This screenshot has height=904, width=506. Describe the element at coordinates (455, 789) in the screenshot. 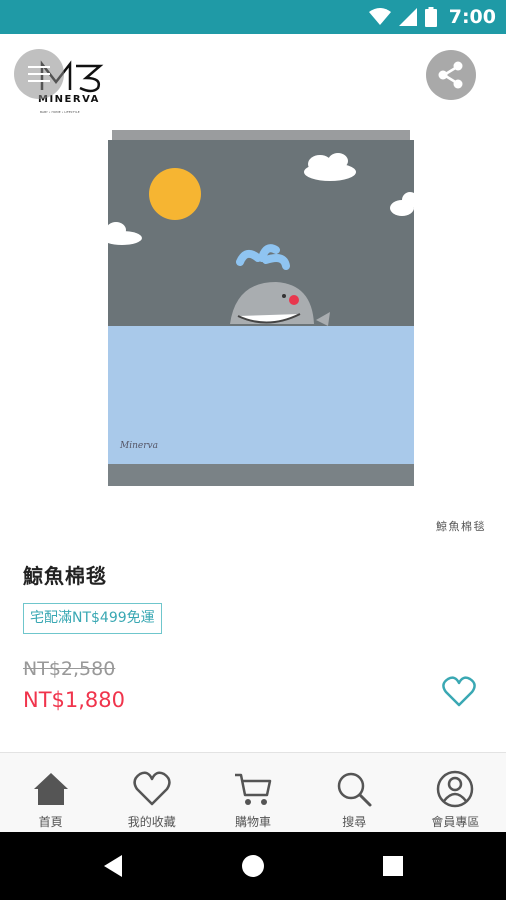

I see `user-icon` at that location.